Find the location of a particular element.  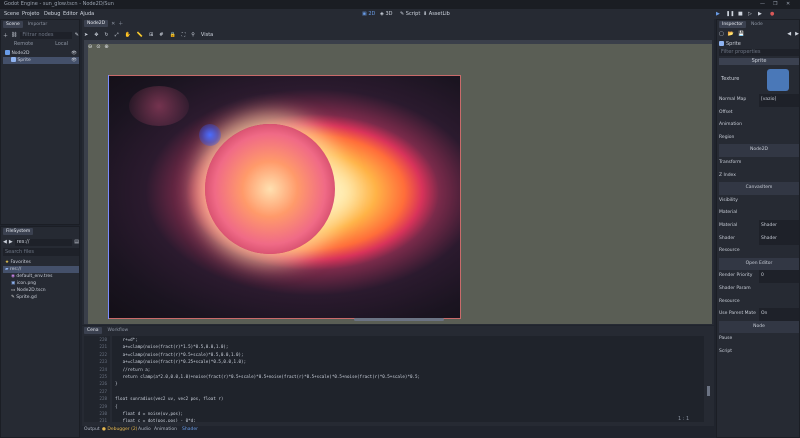

property-value: Open Editor is located at coordinates (759, 264).